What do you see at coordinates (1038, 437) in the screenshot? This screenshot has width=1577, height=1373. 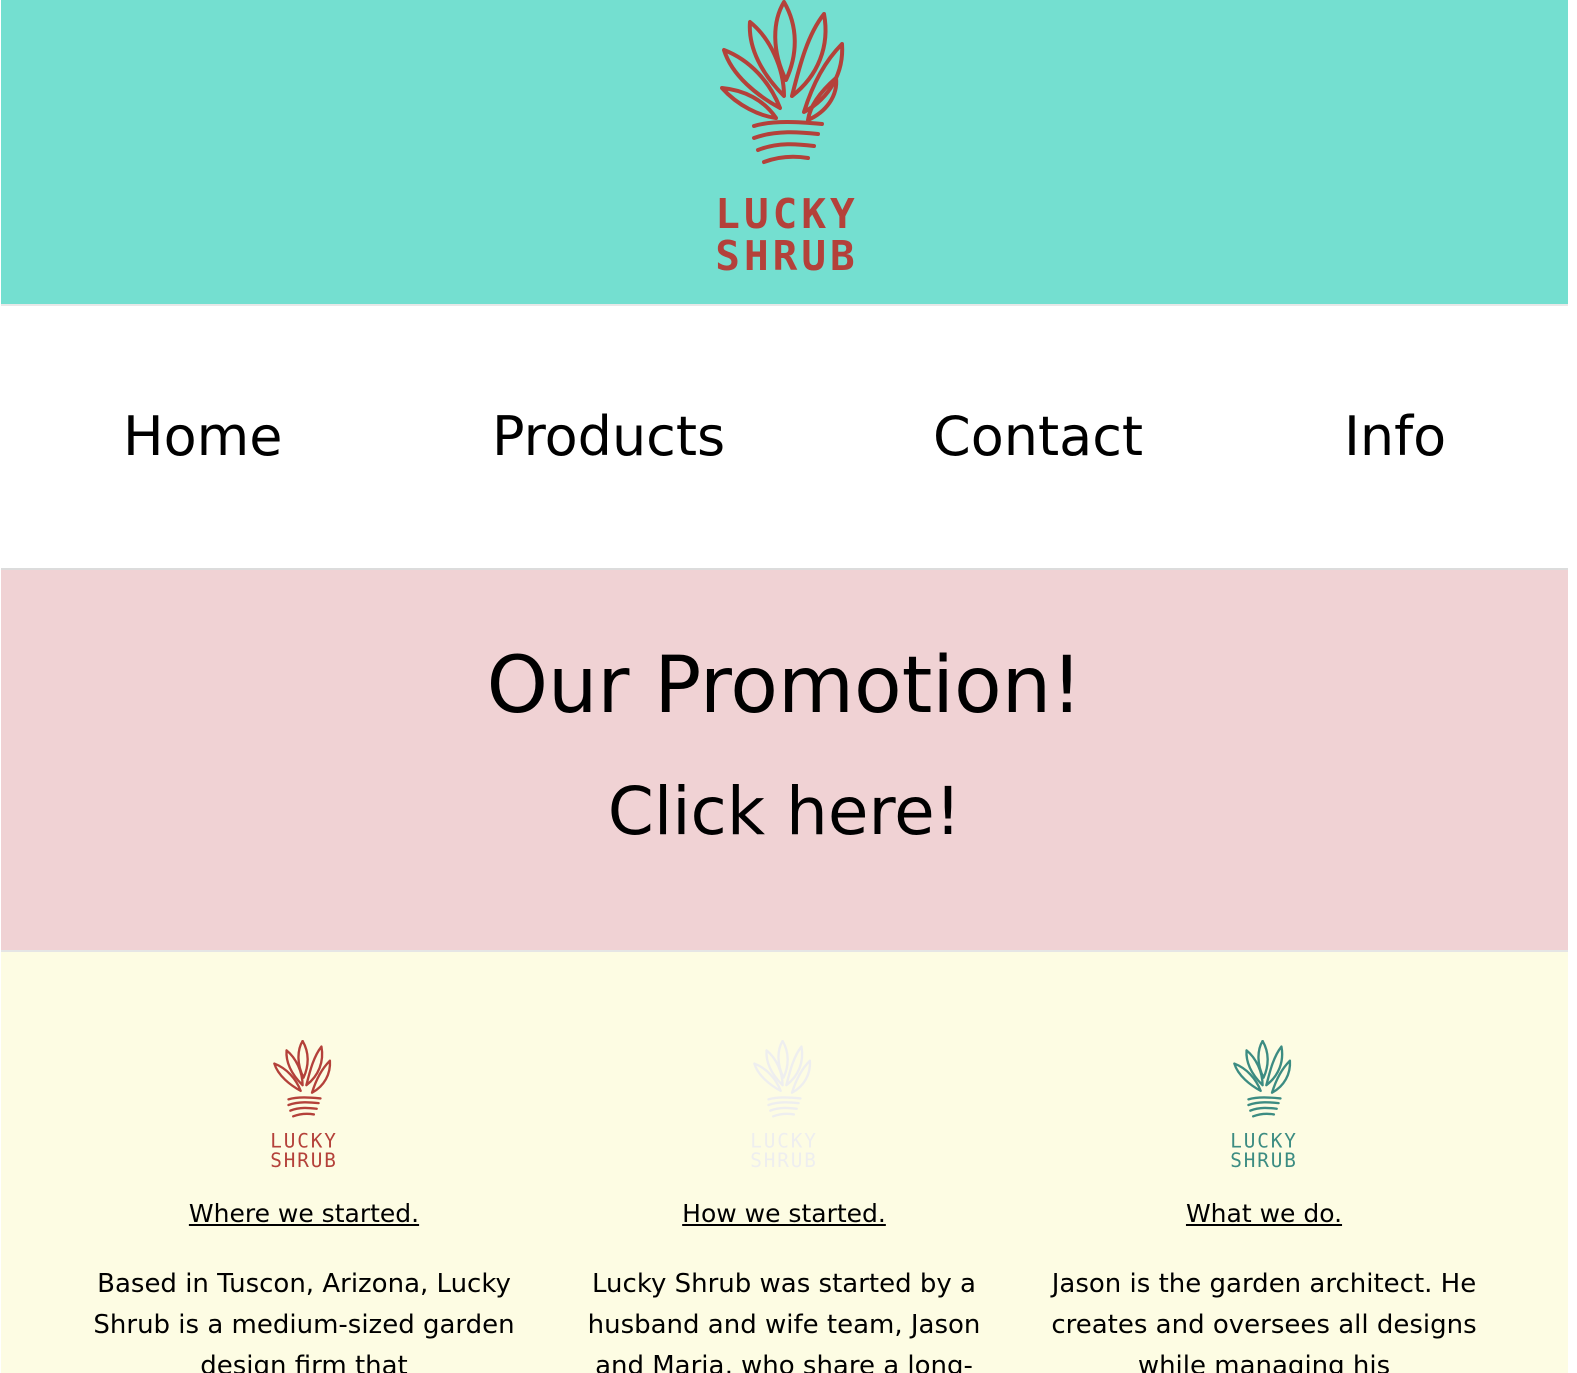 I see `nav-contact-link: Contact` at bounding box center [1038, 437].